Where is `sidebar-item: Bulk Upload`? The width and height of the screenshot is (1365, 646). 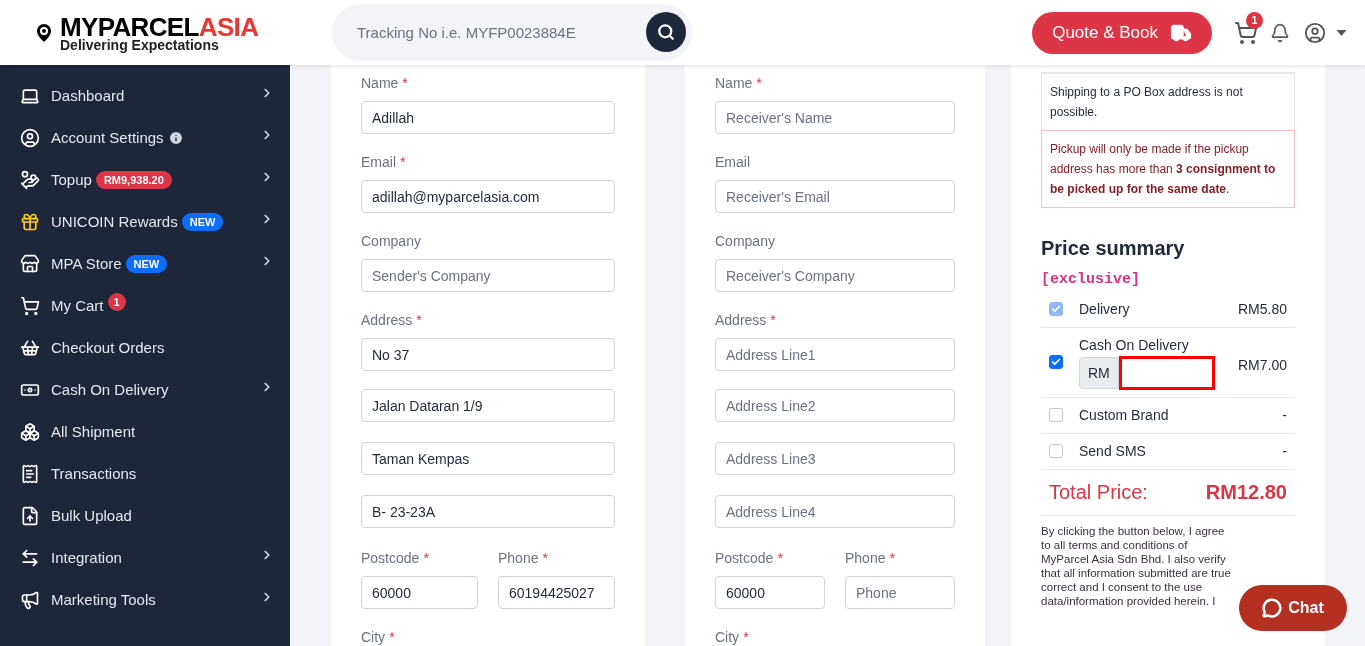 sidebar-item: Bulk Upload is located at coordinates (145, 516).